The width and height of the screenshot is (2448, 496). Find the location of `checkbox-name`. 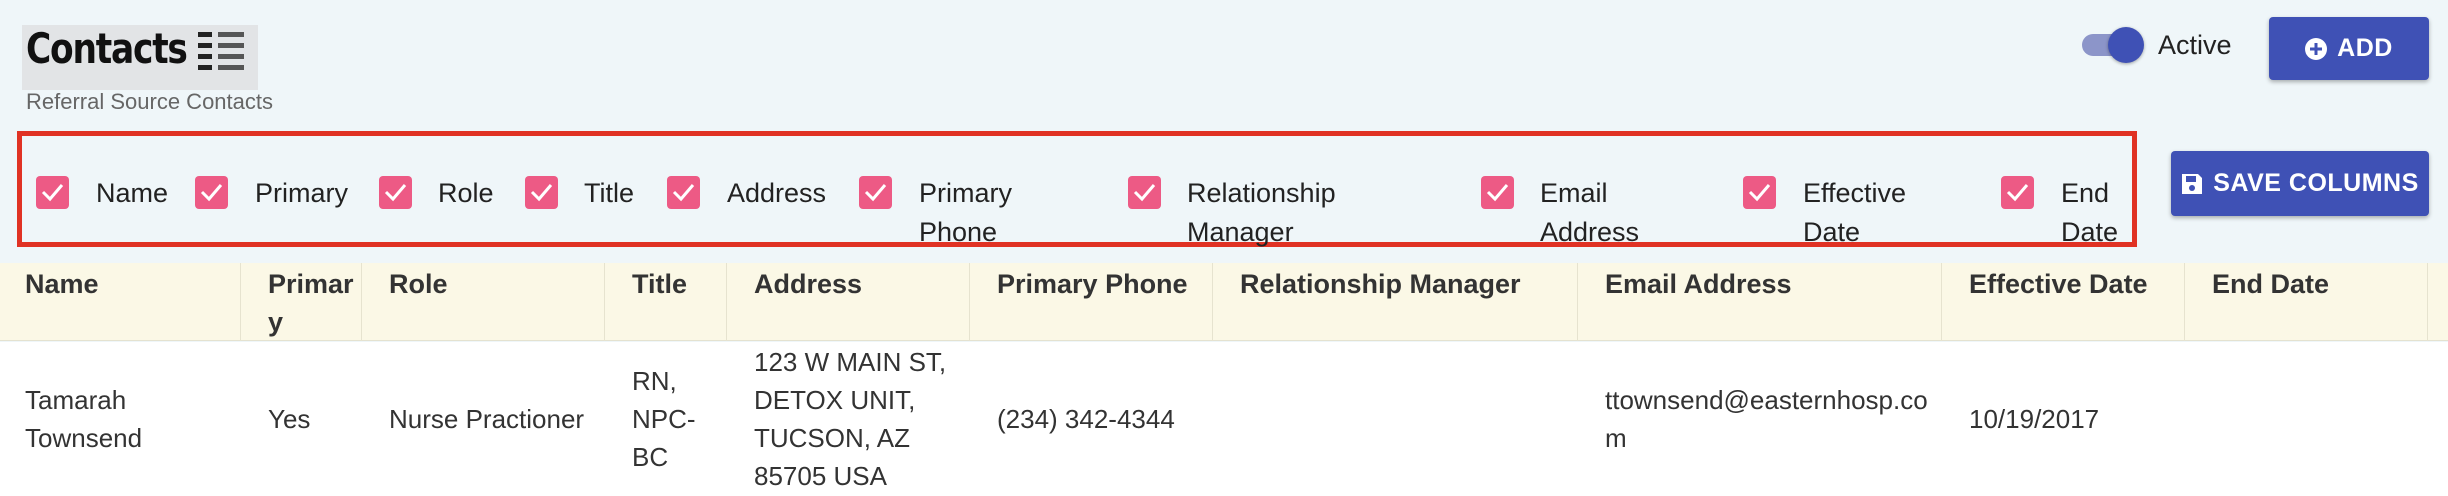

checkbox-name is located at coordinates (52, 192).